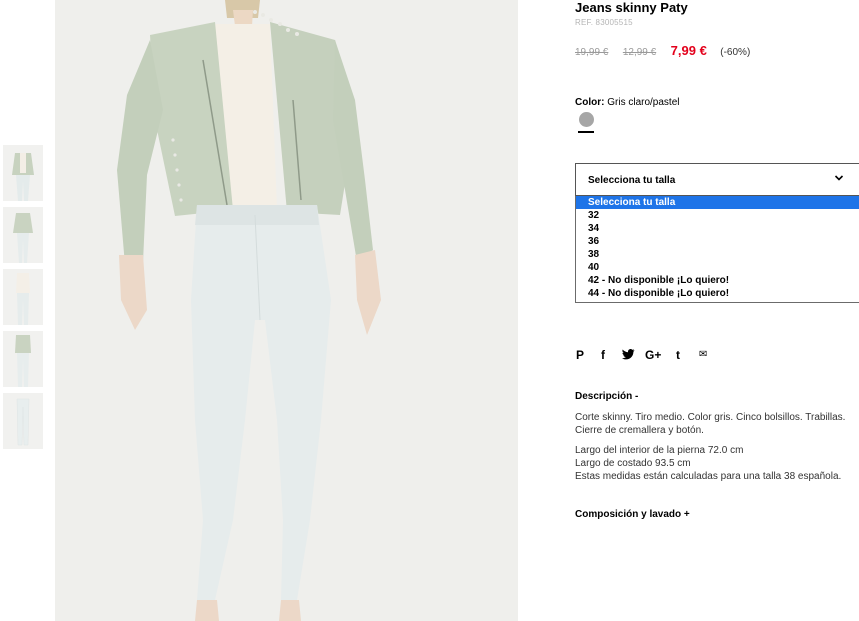  I want to click on size-option-36: 36, so click(717, 241).